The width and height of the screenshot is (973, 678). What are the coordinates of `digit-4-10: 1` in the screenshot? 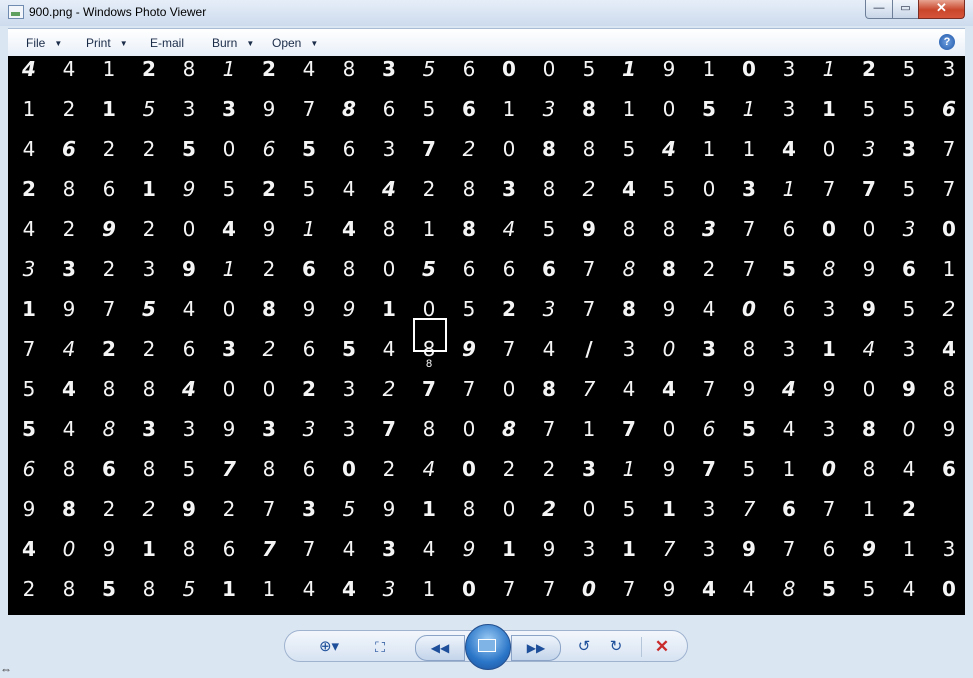 It's located at (429, 229).